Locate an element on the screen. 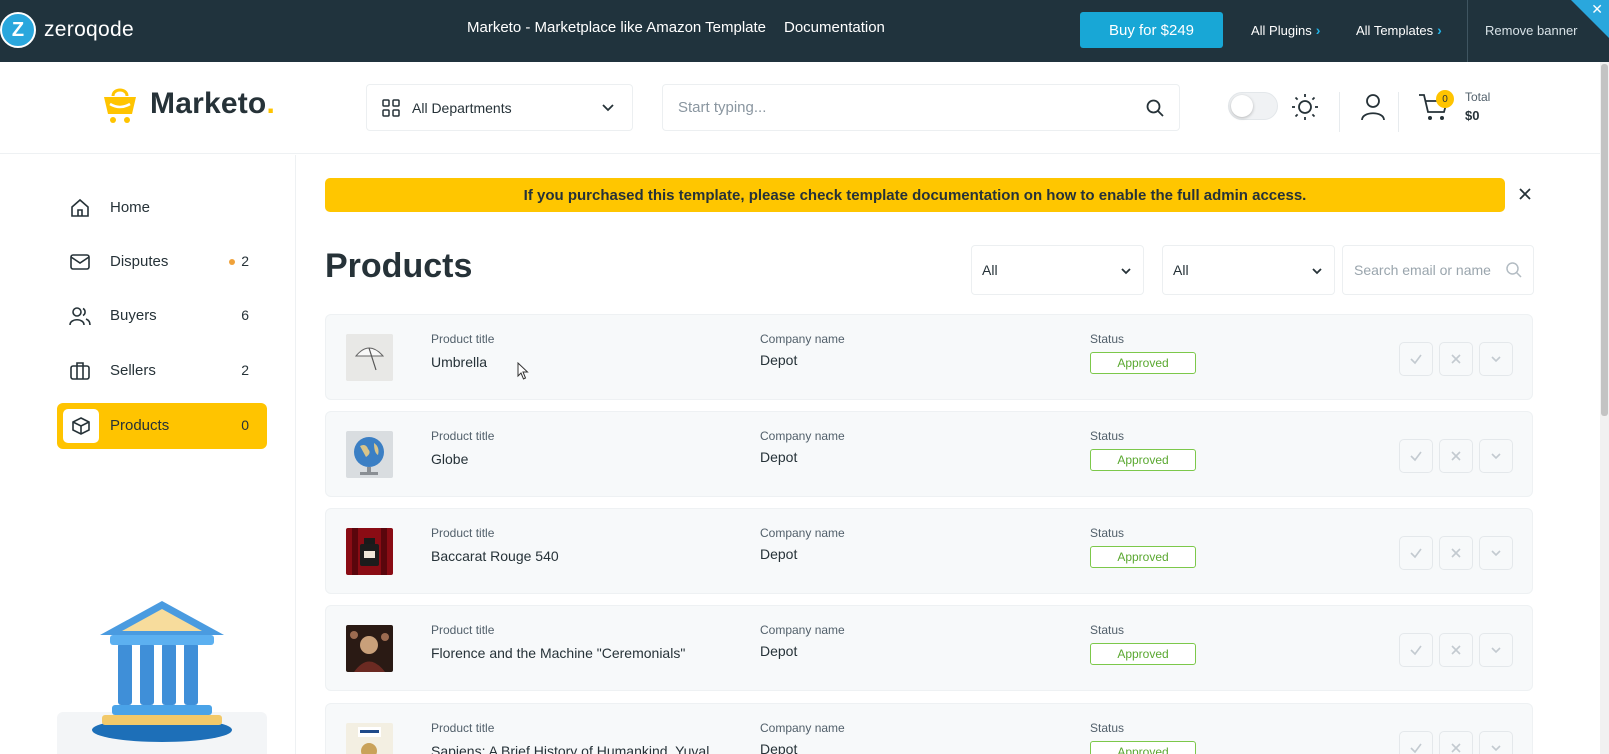 The width and height of the screenshot is (1609, 754). sidebar-item-label: Disputes is located at coordinates (139, 261).